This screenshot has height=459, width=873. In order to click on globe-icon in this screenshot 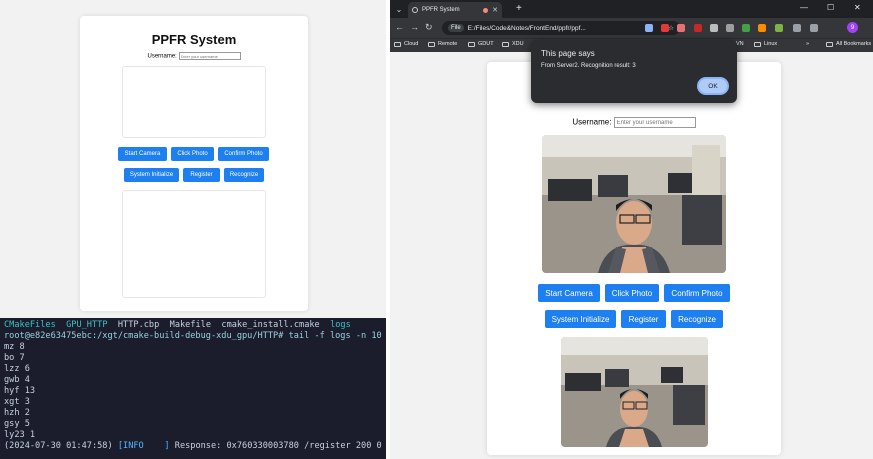, I will do `click(415, 10)`.